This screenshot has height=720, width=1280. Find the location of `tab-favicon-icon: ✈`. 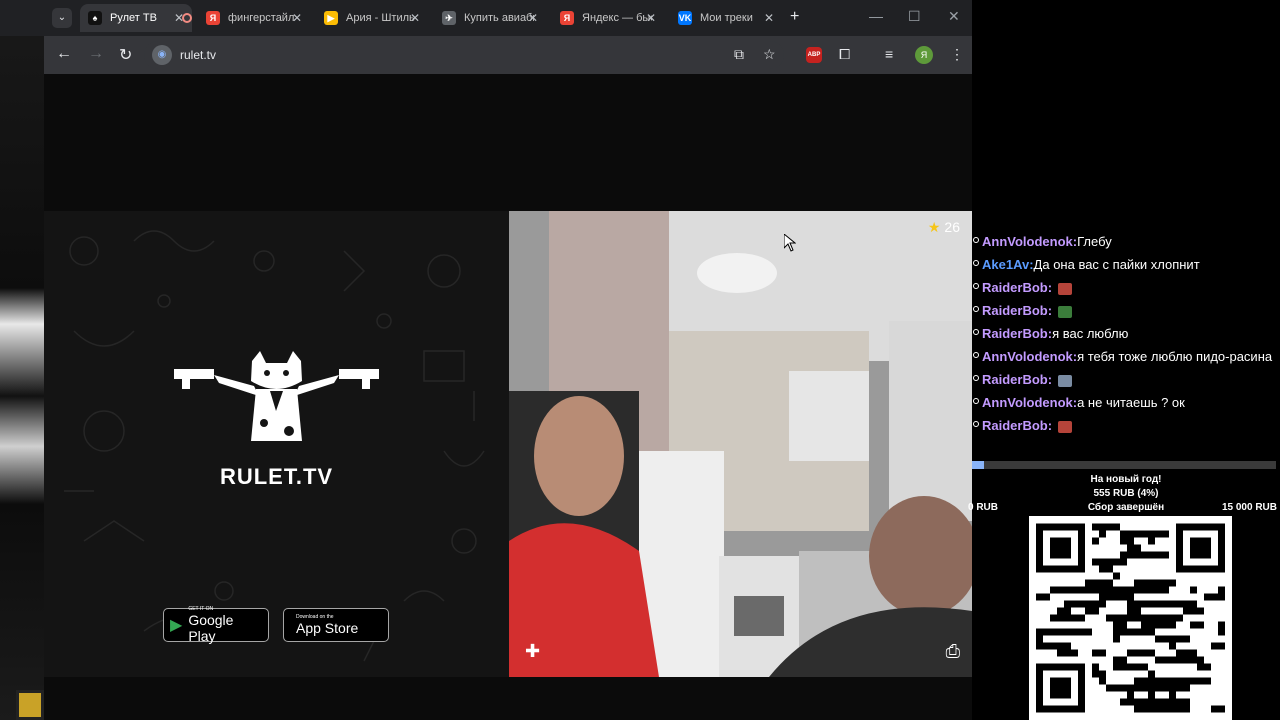

tab-favicon-icon: ✈ is located at coordinates (449, 18).